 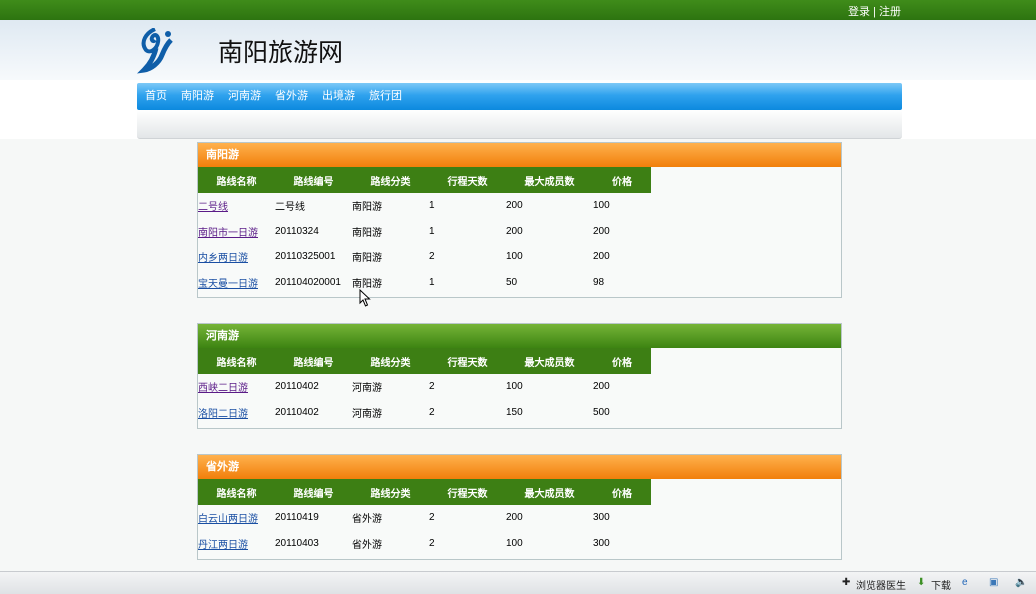 What do you see at coordinates (890, 12) in the screenshot?
I see `register-link: 注册` at bounding box center [890, 12].